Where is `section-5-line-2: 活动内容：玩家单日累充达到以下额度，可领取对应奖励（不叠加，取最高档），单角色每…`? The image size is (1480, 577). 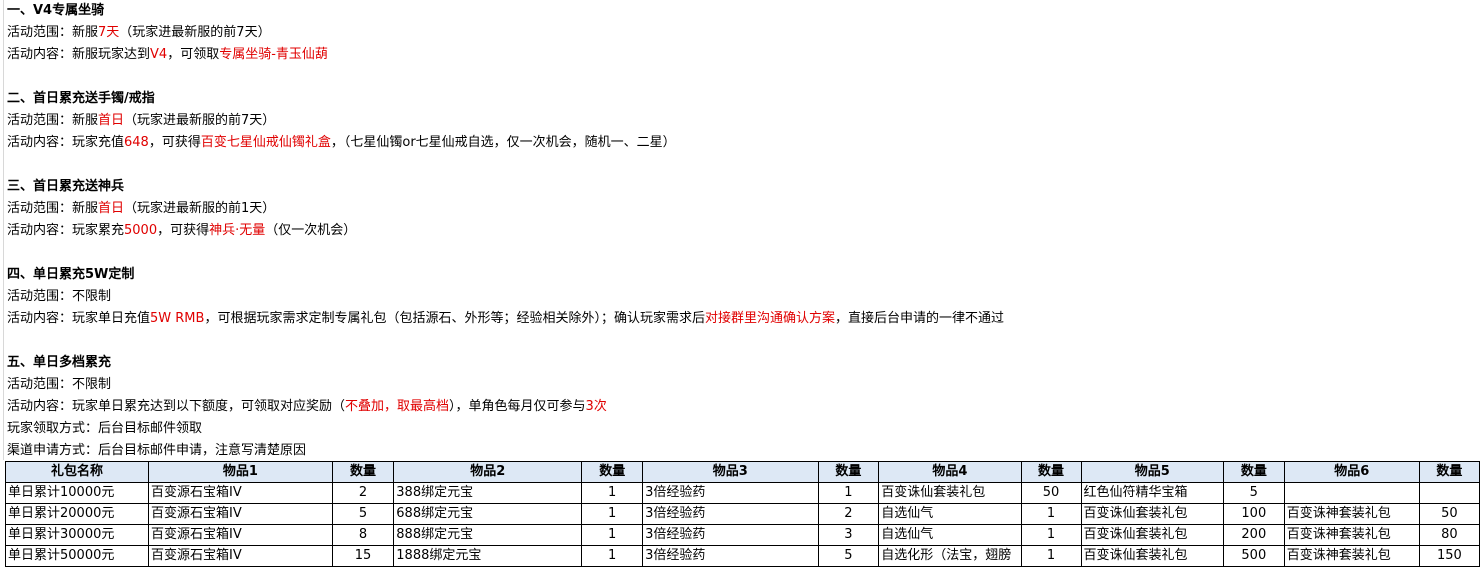
section-5-line-2: 活动内容：玩家单日累充达到以下额度，可领取对应奖励（不叠加，取最高档），单角色每… is located at coordinates (307, 406).